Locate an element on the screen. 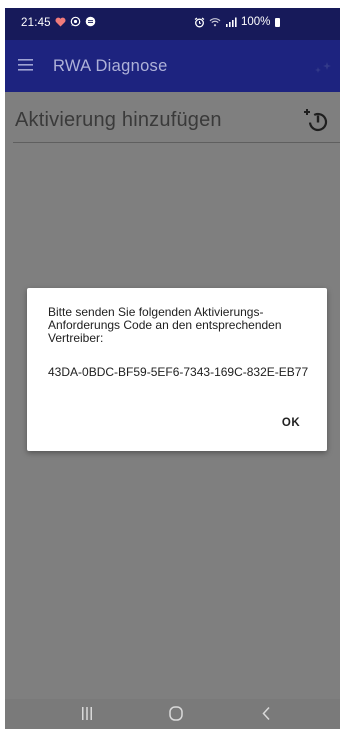  whatsapp-icon is located at coordinates (75, 21).